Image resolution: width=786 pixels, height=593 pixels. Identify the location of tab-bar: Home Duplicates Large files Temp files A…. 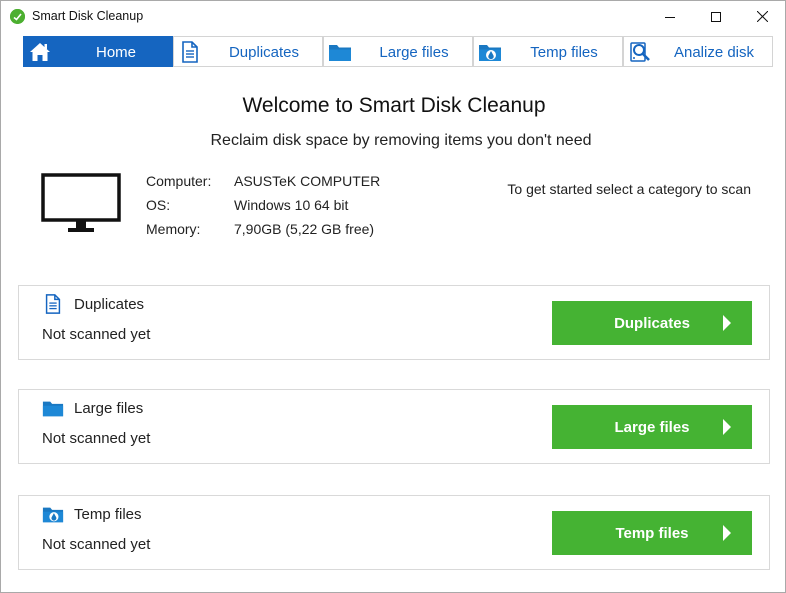
(398, 51).